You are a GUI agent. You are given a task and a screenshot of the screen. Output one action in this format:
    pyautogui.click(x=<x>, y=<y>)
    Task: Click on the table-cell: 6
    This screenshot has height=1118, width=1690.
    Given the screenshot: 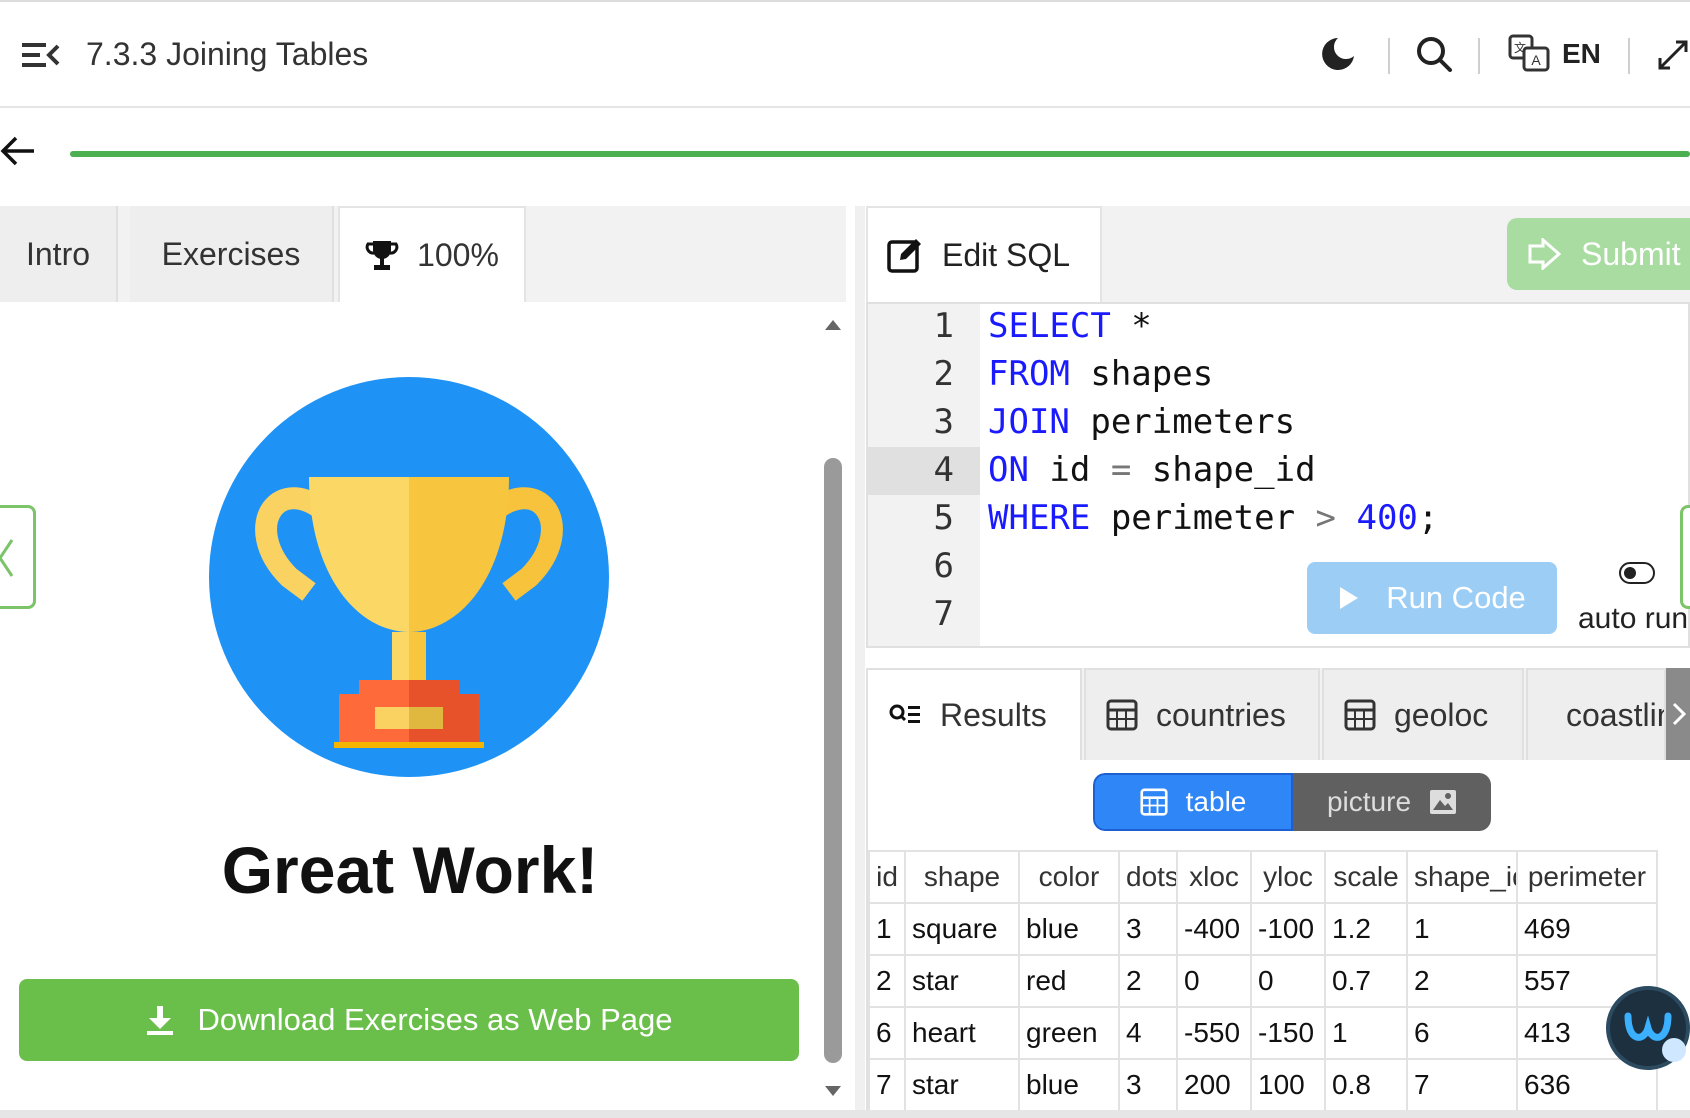 What is the action you would take?
    pyautogui.click(x=1462, y=1033)
    